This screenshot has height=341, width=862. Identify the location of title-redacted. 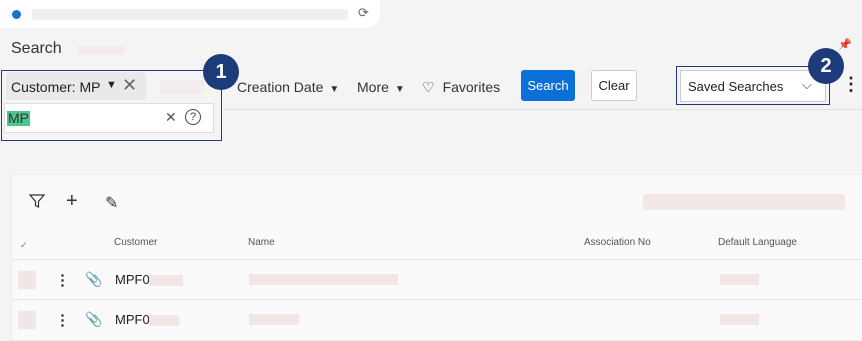
(101, 51).